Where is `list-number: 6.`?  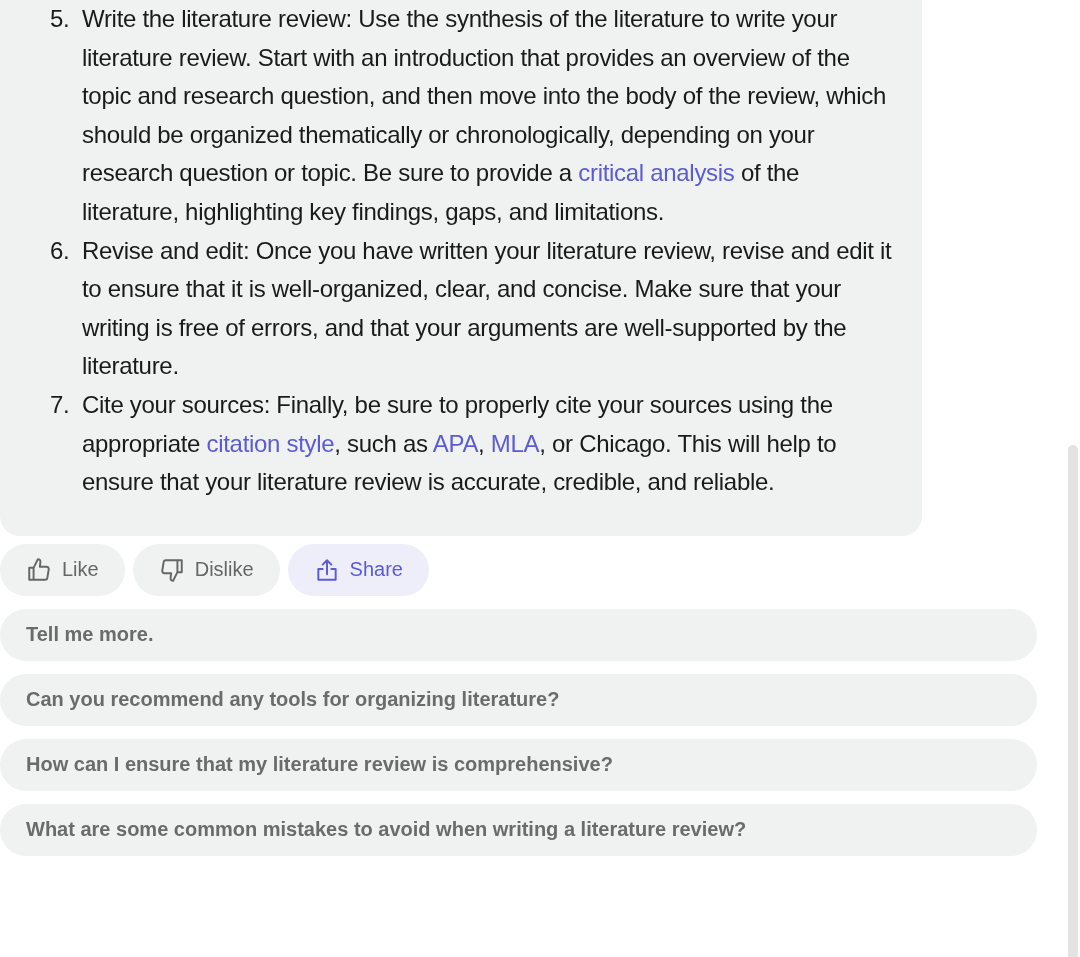 list-number: 6. is located at coordinates (60, 250).